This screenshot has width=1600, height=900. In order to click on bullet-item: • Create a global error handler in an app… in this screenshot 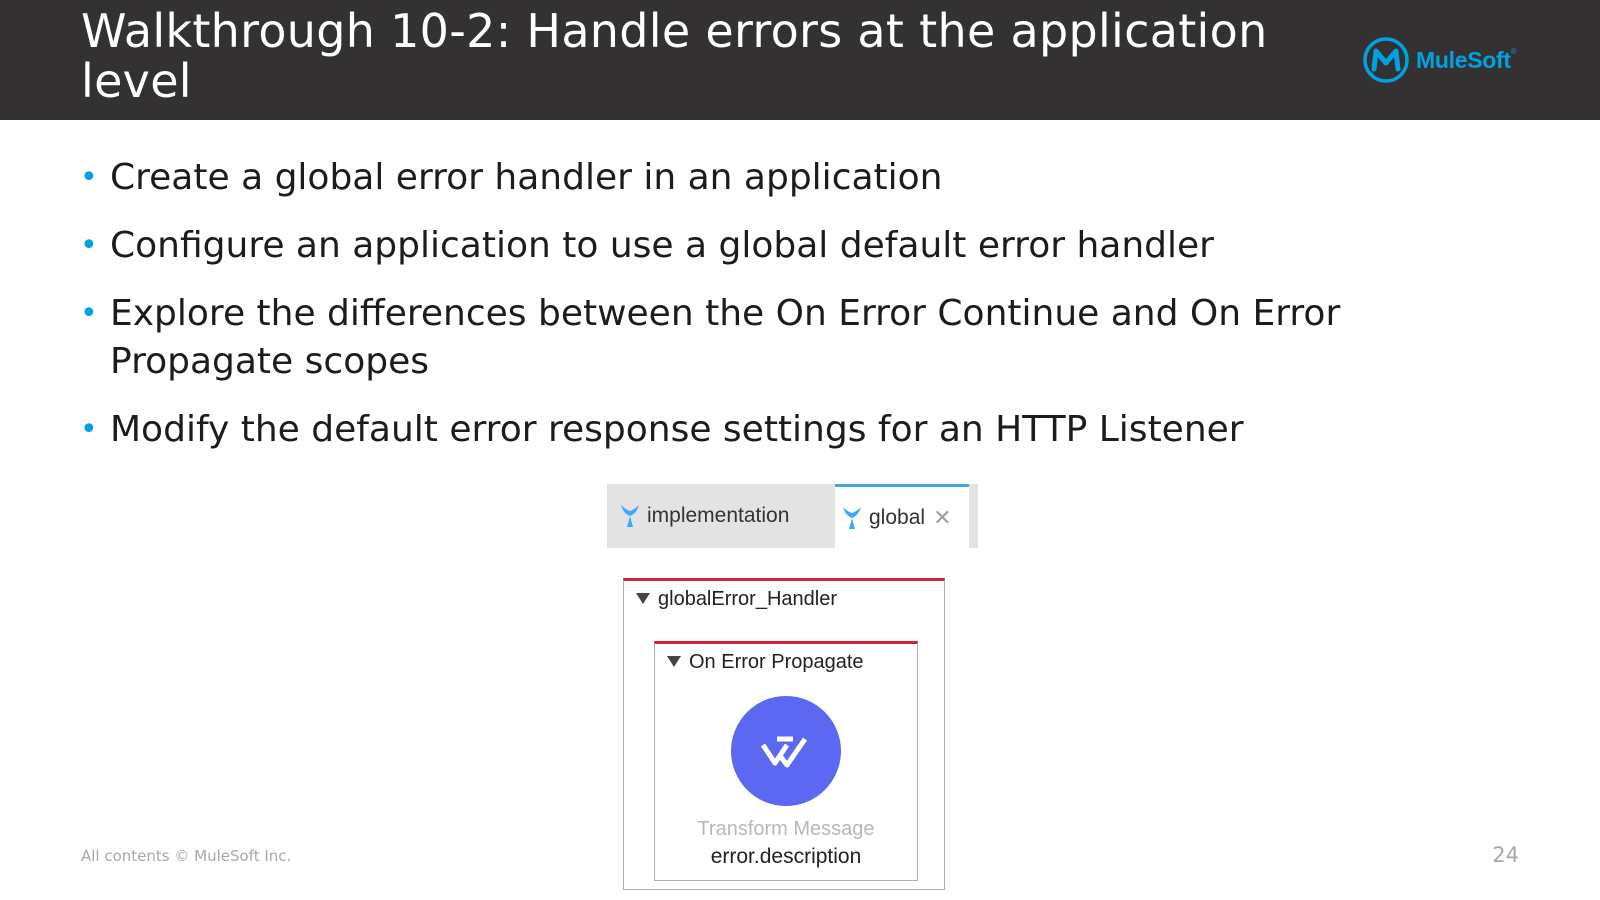, I will do `click(800, 178)`.